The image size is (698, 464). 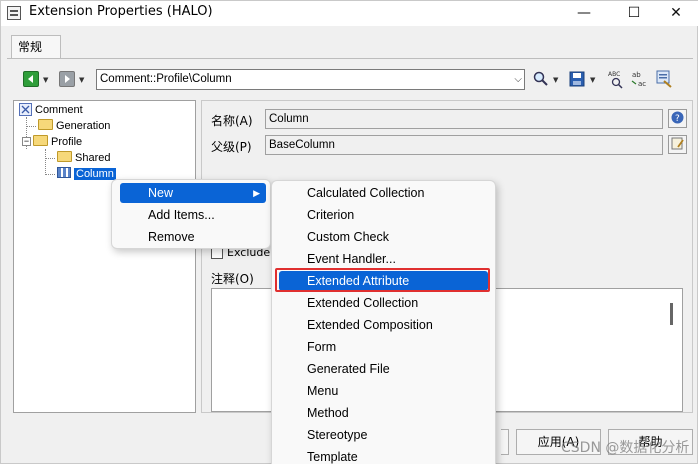 I want to click on submenu-item-calculated-collection: Calculated Collection, so click(x=383, y=193).